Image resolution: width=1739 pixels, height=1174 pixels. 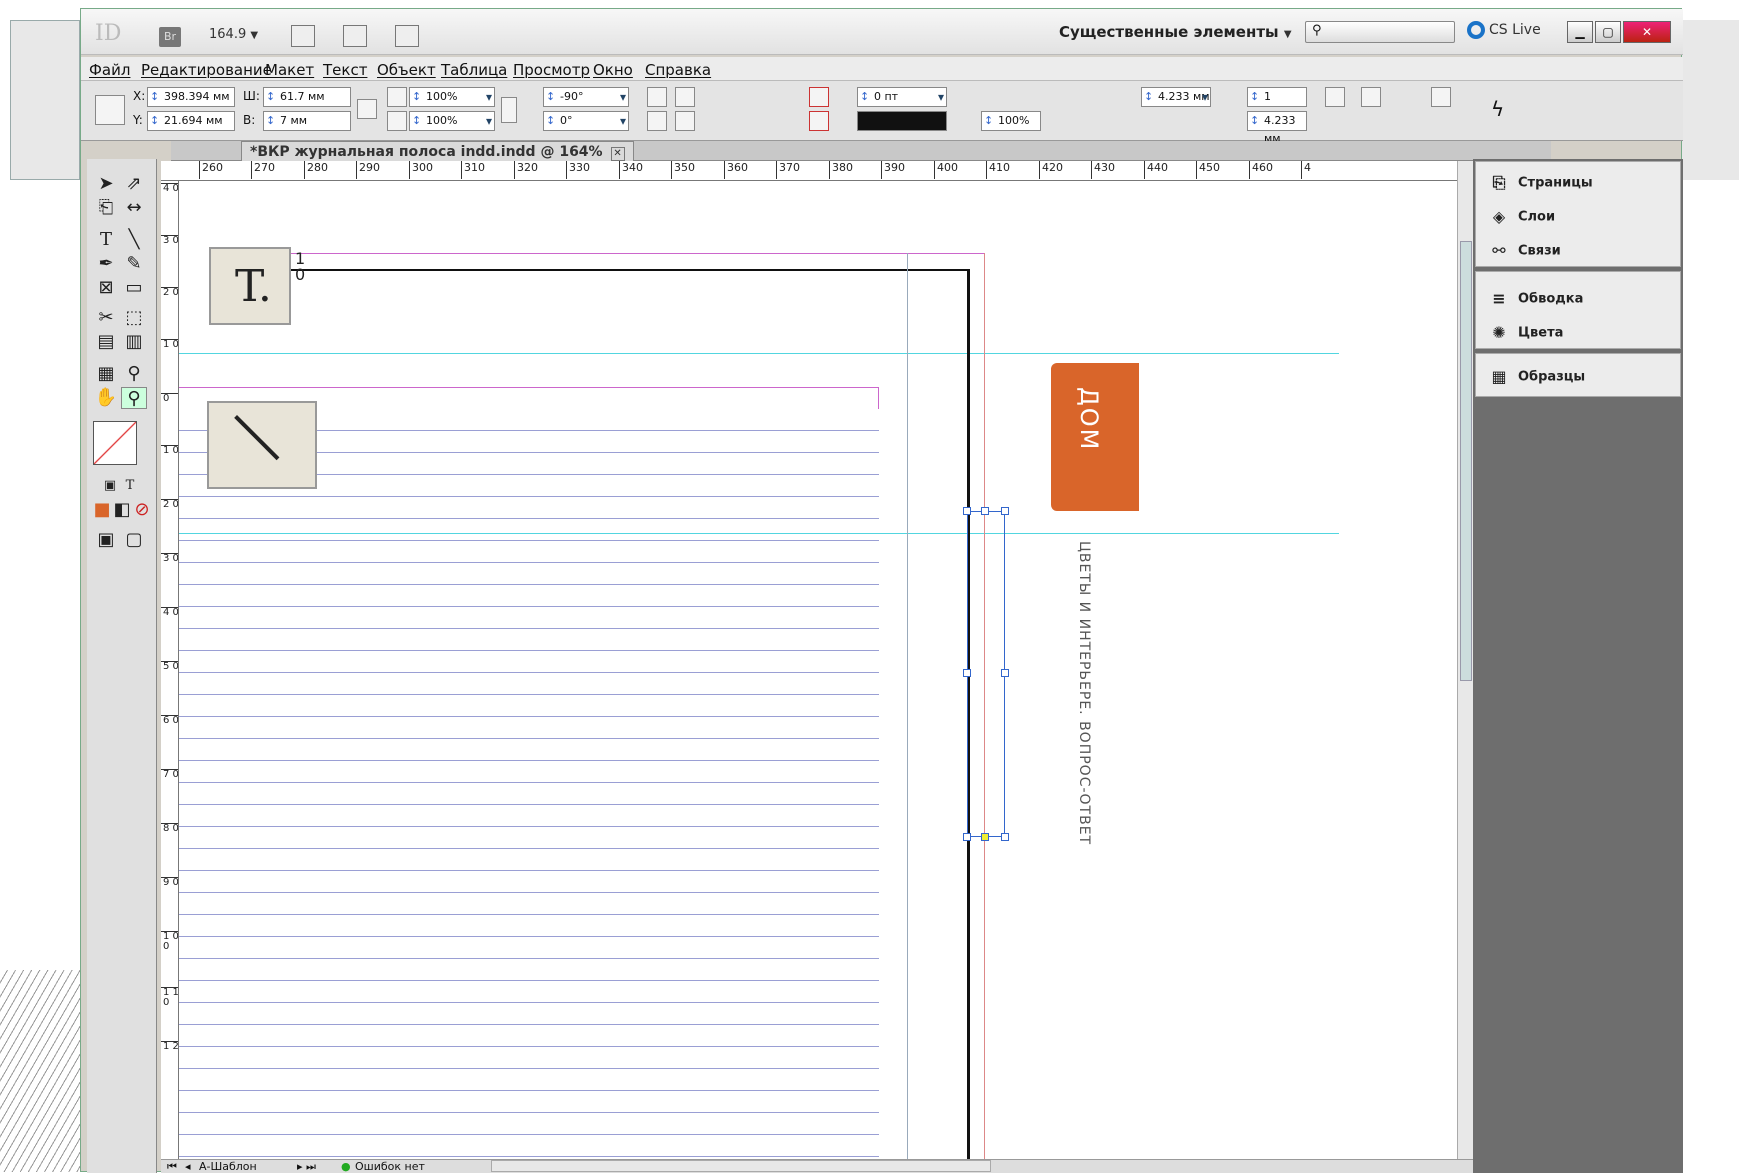 What do you see at coordinates (678, 70) in the screenshot?
I see `menu-help: Справка` at bounding box center [678, 70].